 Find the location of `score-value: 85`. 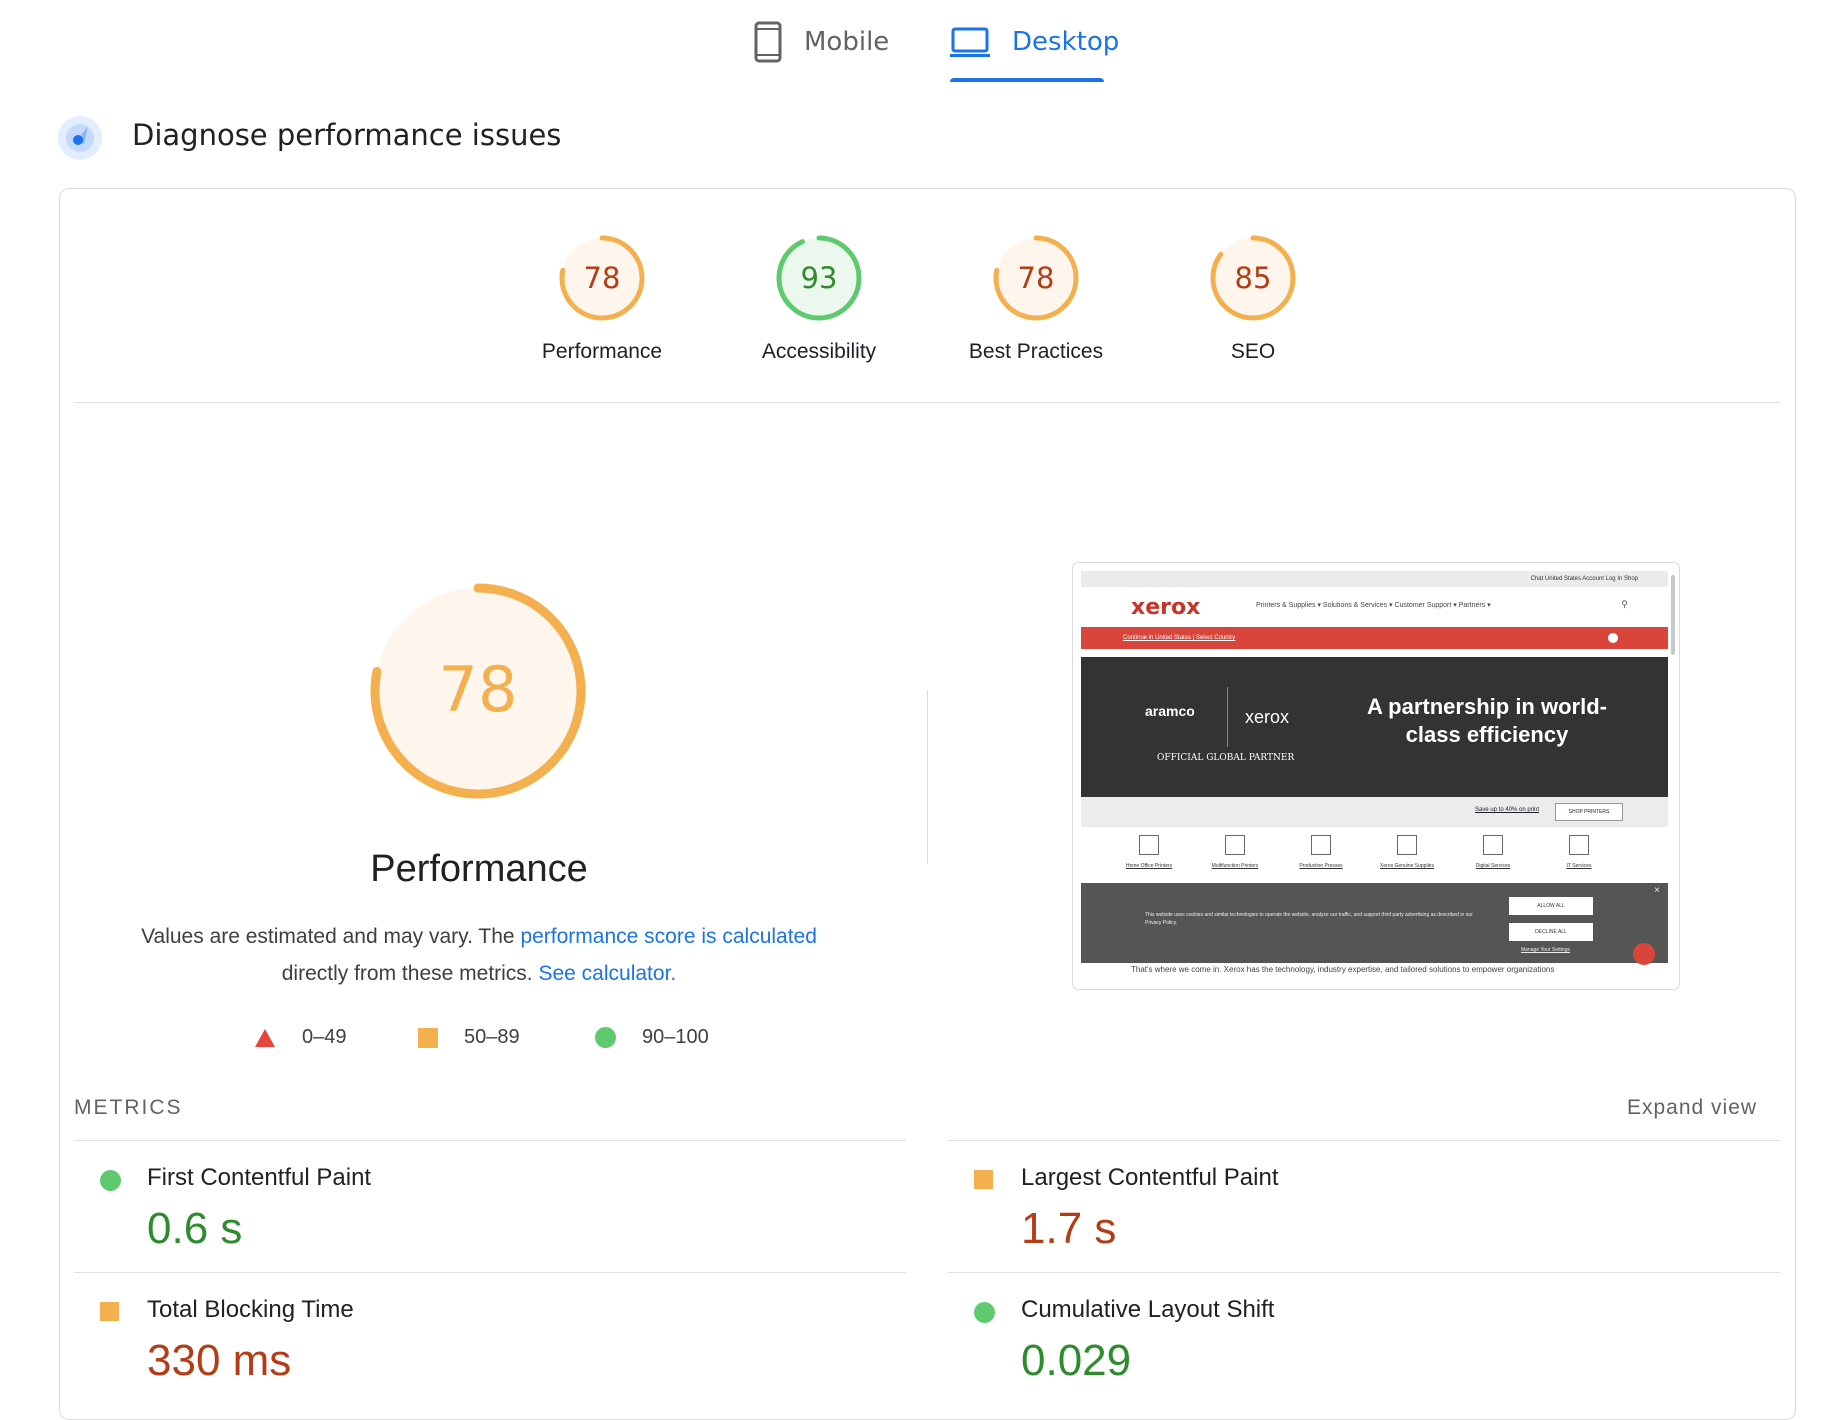

score-value: 85 is located at coordinates (1253, 278).